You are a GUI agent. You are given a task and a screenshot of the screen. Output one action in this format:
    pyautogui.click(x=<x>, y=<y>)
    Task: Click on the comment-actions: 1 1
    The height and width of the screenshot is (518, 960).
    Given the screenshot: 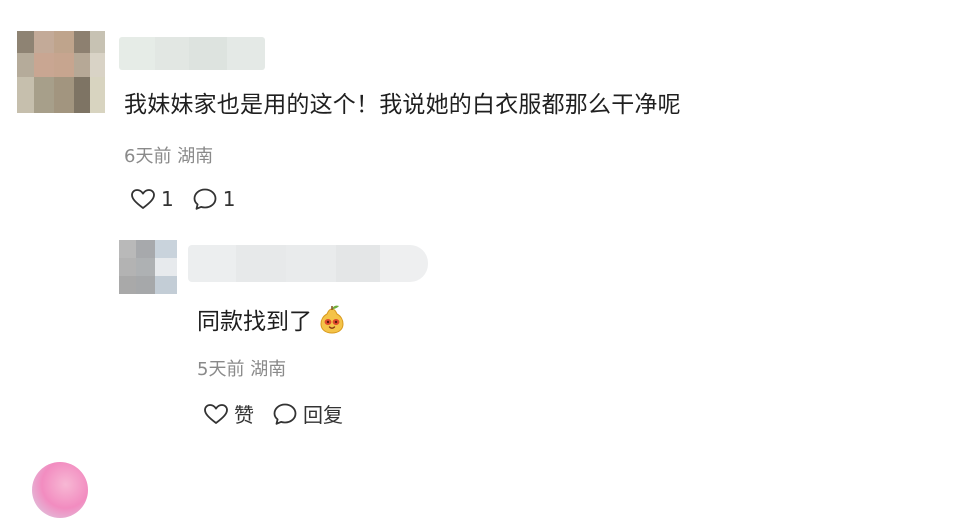 What is the action you would take?
    pyautogui.click(x=191, y=199)
    